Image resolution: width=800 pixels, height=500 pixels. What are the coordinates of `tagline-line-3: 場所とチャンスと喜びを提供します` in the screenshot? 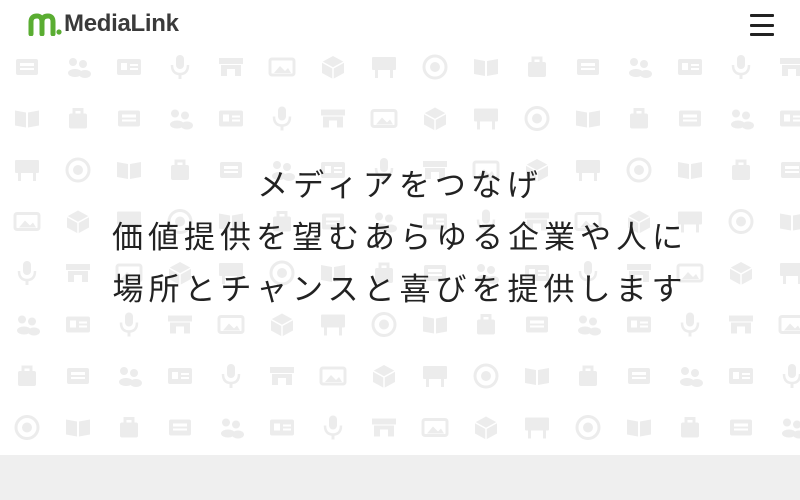 It's located at (400, 290).